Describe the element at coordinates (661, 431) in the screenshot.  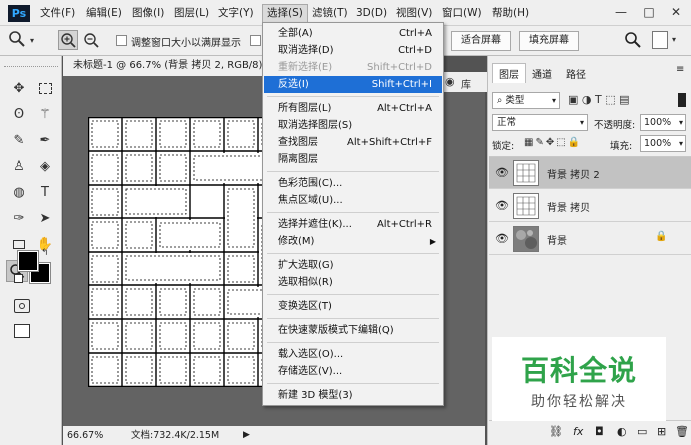
I see `new-layer-icon: ⊞` at that location.